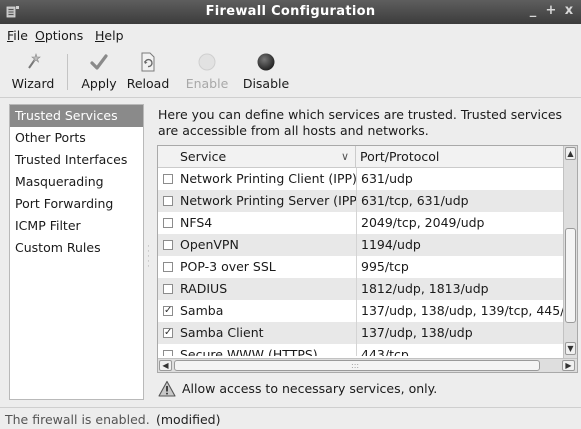  What do you see at coordinates (570, 153) in the screenshot?
I see `scroll-up-icon: ▲` at bounding box center [570, 153].